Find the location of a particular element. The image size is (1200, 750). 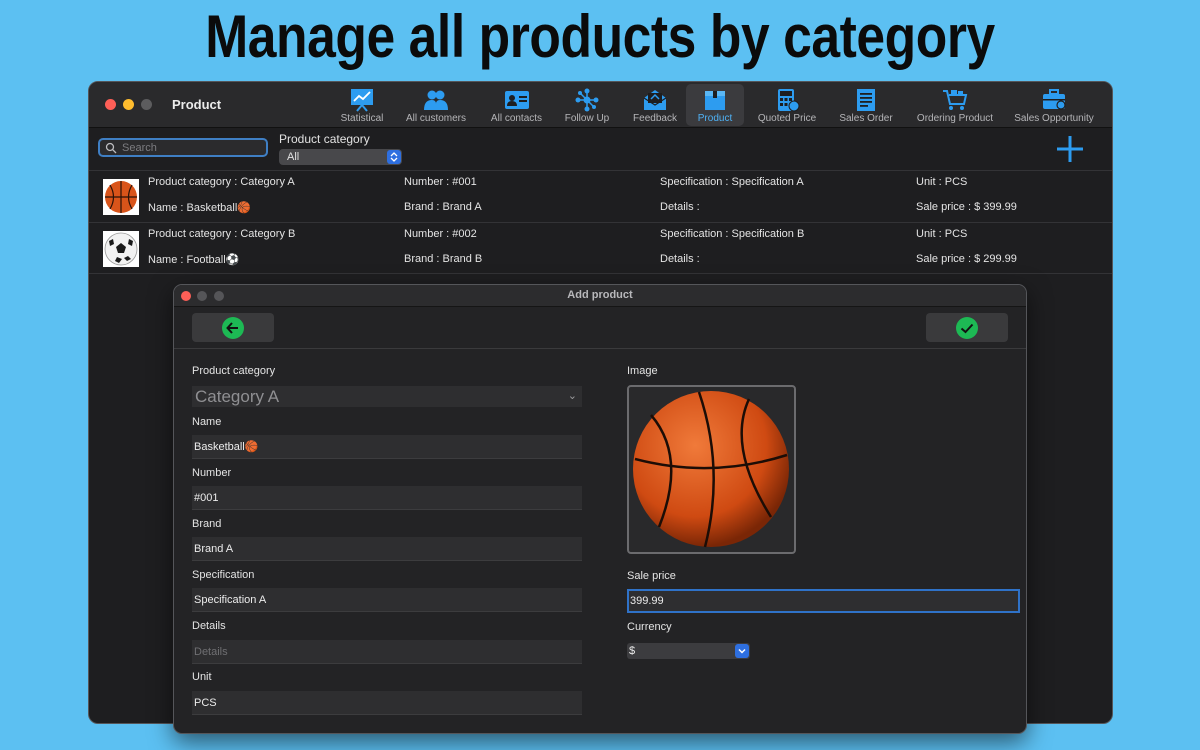

customers-icon is located at coordinates (436, 100).